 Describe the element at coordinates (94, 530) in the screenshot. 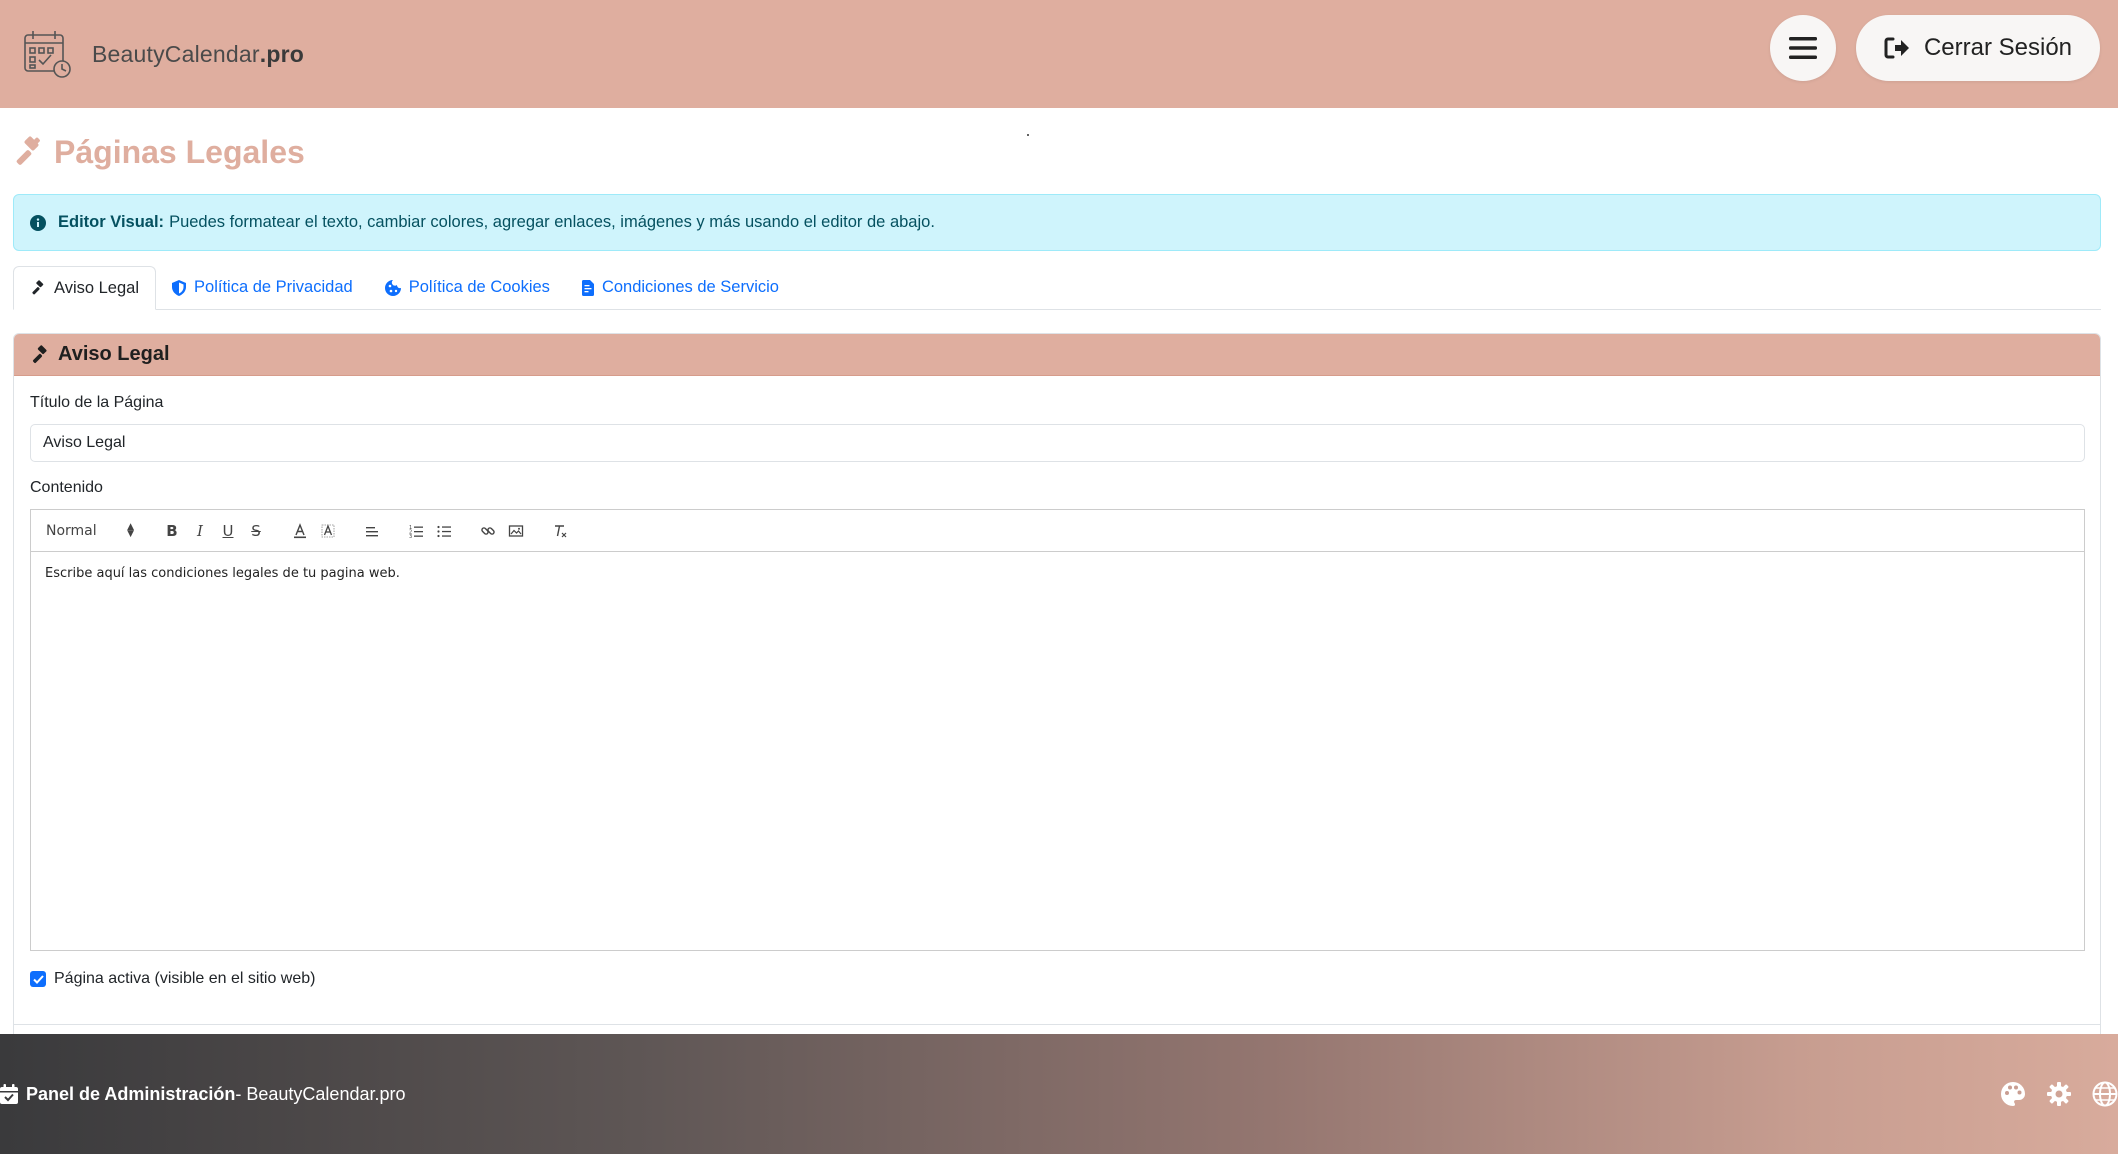

I see `format-select: Normal ▲ ▼` at that location.